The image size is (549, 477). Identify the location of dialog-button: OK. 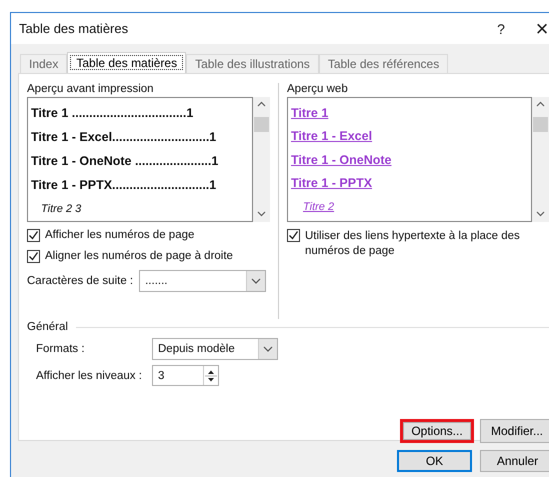
(434, 461).